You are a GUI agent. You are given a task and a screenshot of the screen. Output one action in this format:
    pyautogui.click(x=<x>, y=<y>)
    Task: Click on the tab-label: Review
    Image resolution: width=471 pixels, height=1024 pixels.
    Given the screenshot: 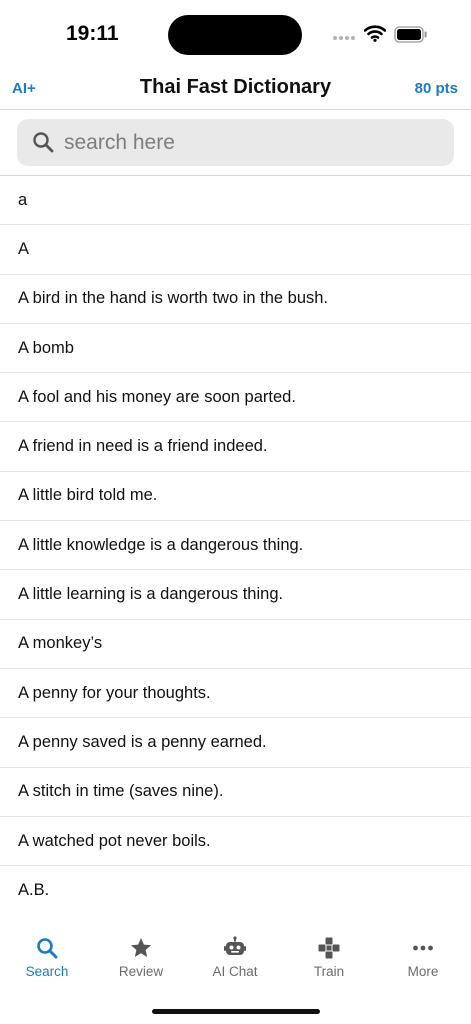 What is the action you would take?
    pyautogui.click(x=141, y=971)
    